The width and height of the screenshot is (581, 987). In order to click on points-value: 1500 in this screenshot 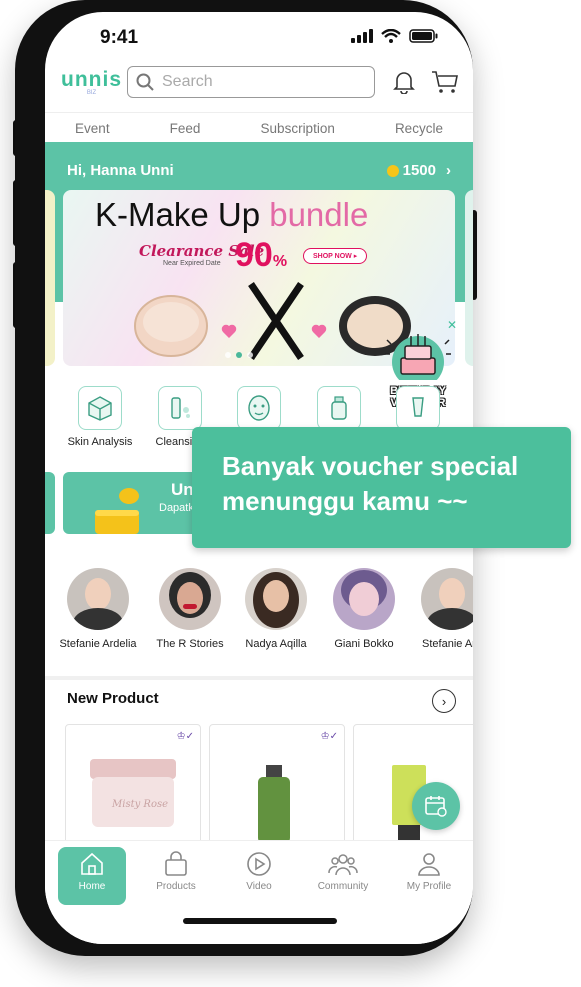, I will do `click(419, 170)`.